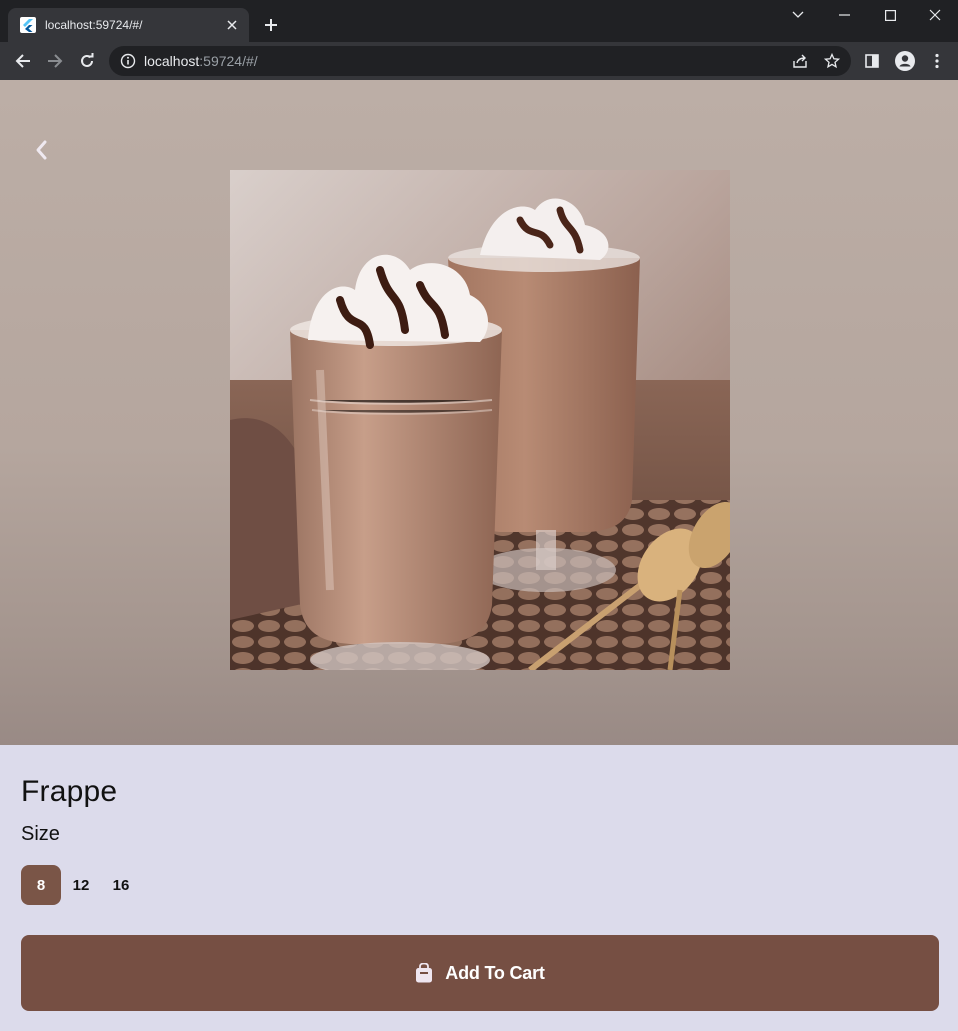  I want to click on tab-close-icon, so click(232, 25).